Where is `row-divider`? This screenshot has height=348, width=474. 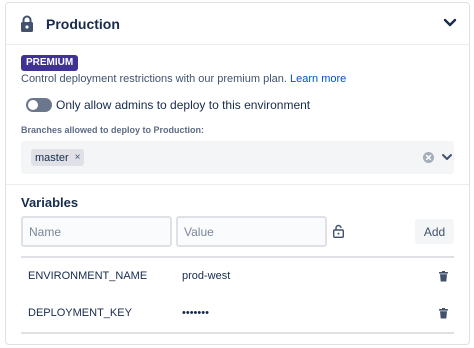
row-divider is located at coordinates (237, 333).